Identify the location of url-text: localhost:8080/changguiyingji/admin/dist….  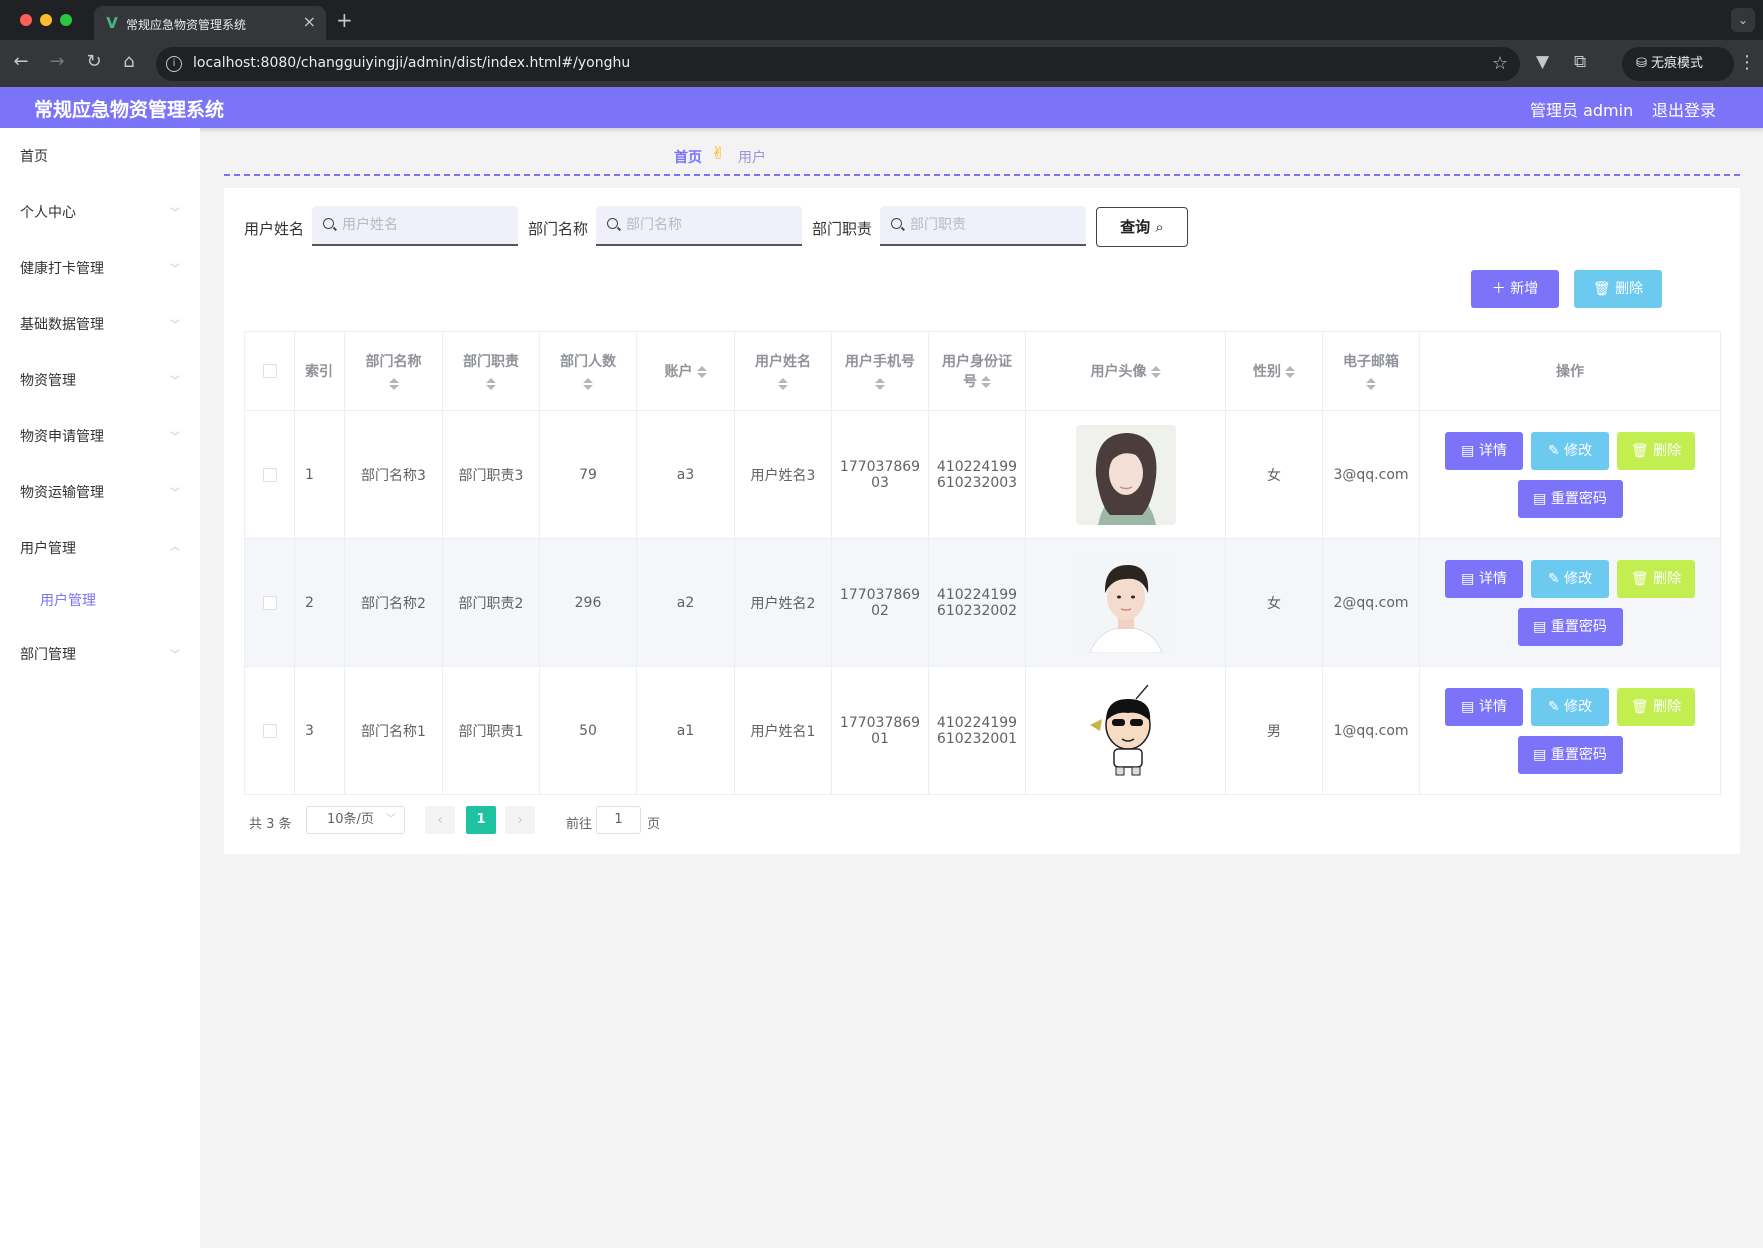
(411, 63).